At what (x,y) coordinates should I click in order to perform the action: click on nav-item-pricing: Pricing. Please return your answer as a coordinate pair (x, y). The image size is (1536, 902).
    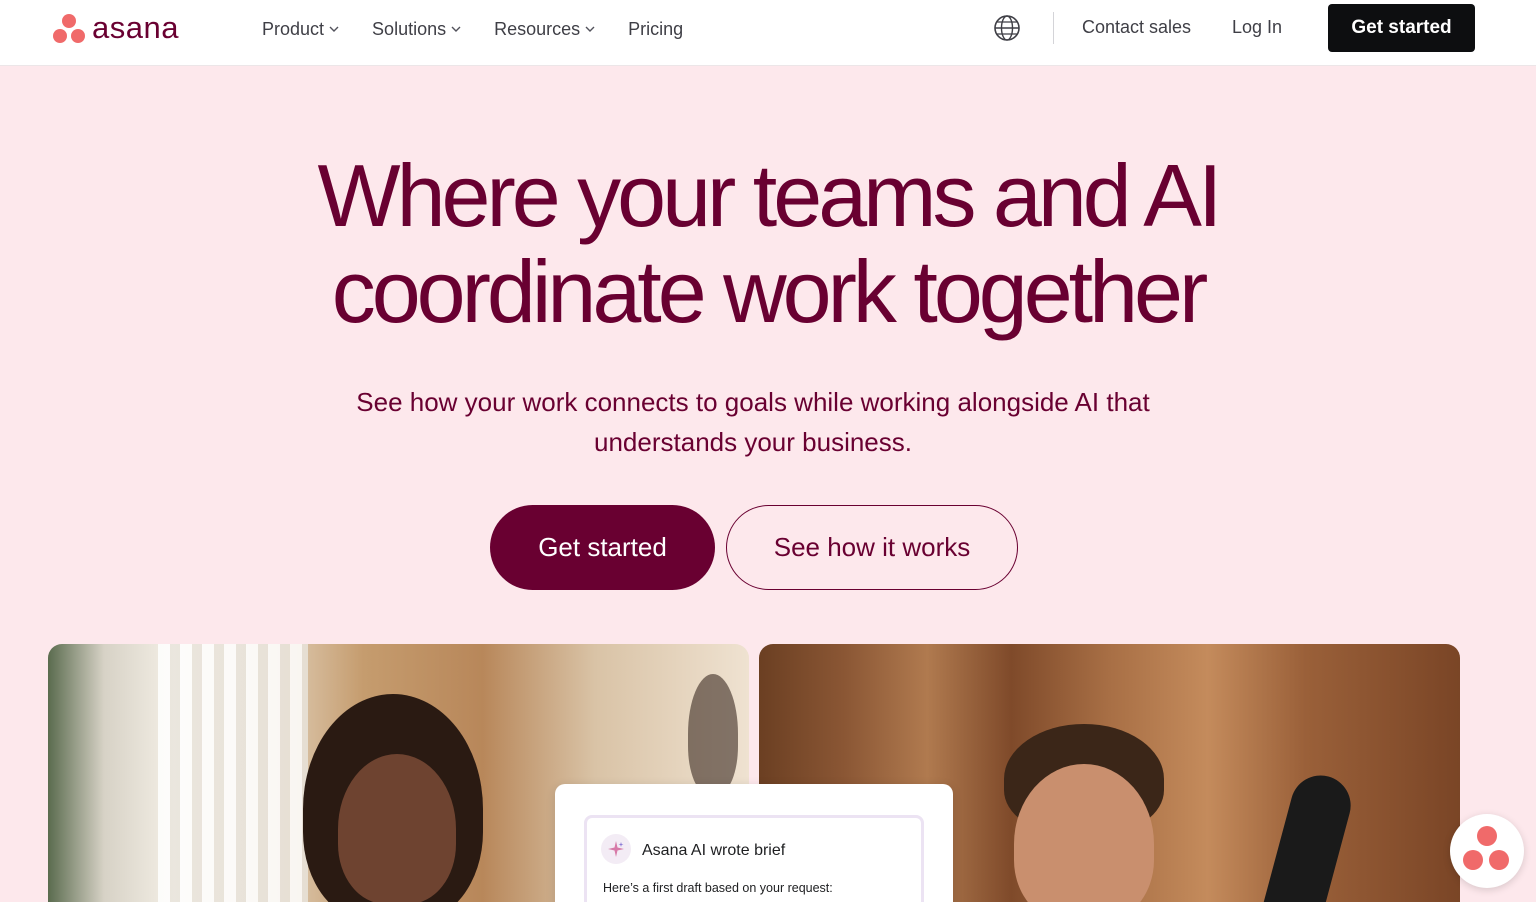
    Looking at the image, I should click on (655, 29).